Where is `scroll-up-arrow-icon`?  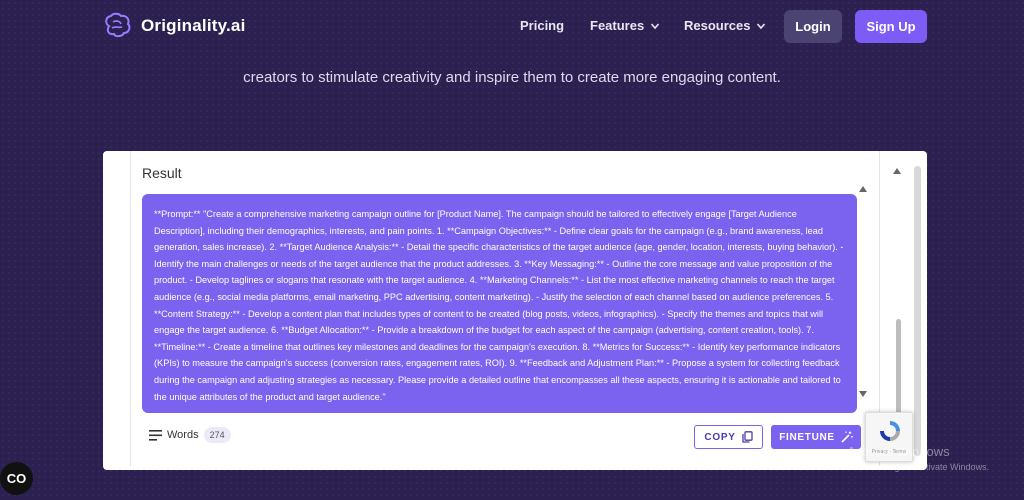 scroll-up-arrow-icon is located at coordinates (863, 189).